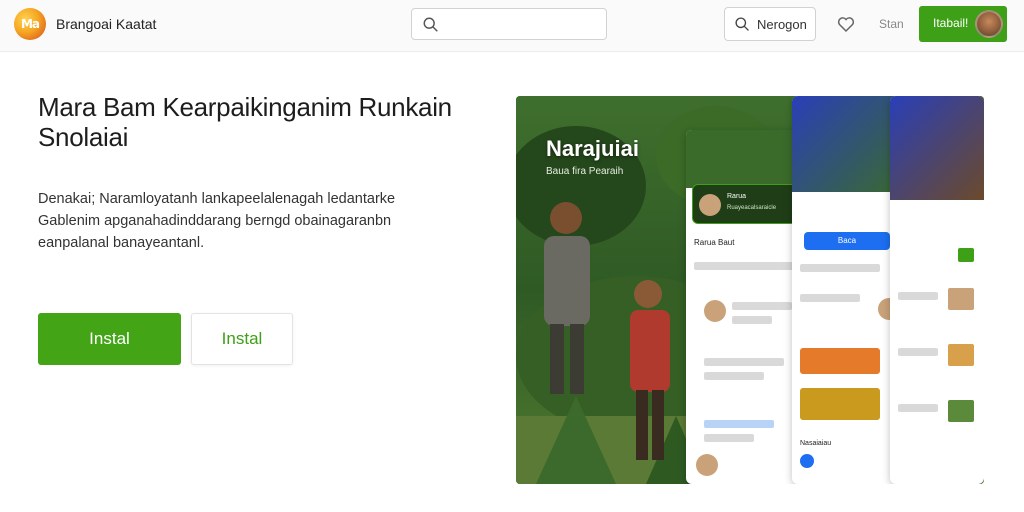 Image resolution: width=1024 pixels, height=512 pixels. I want to click on search-nav-button: Nerogon, so click(770, 24).